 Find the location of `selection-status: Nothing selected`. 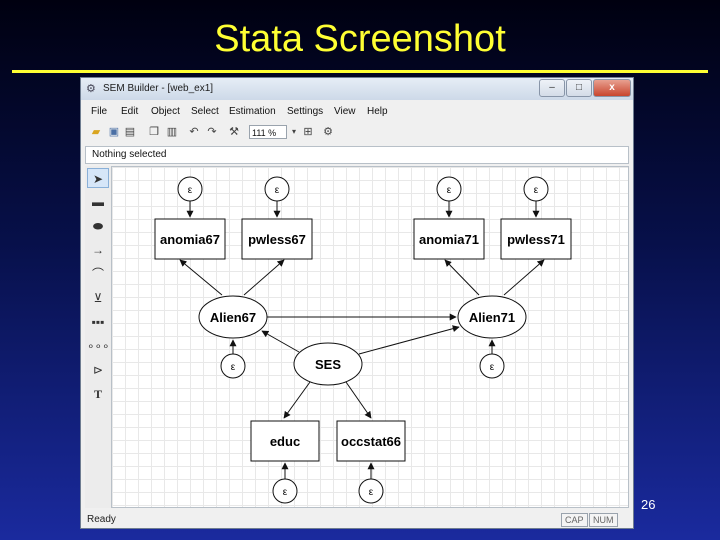

selection-status: Nothing selected is located at coordinates (357, 155).